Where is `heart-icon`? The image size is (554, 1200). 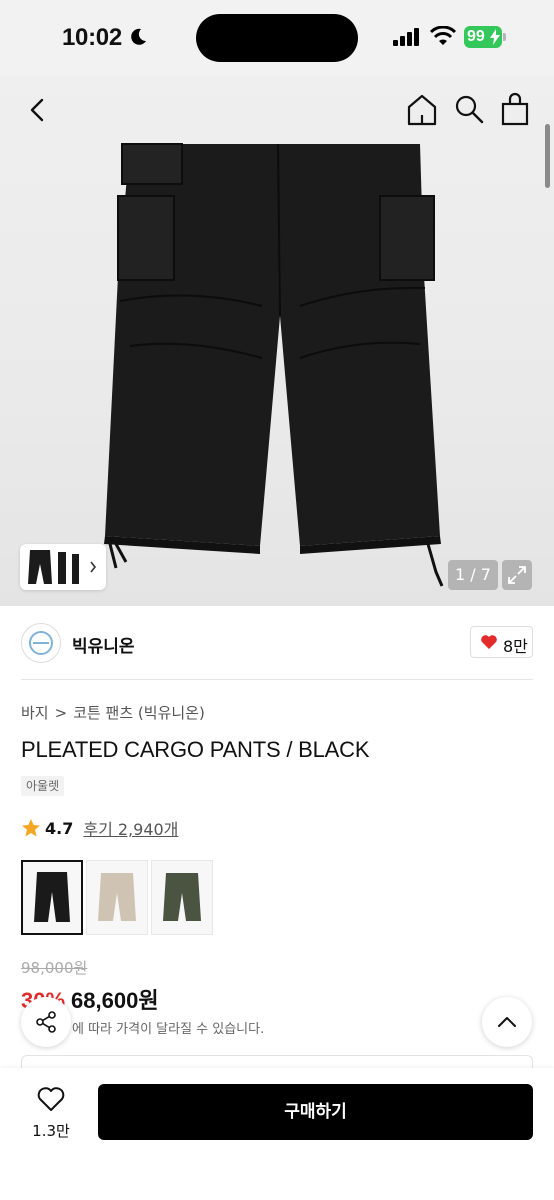
heart-icon is located at coordinates (489, 642).